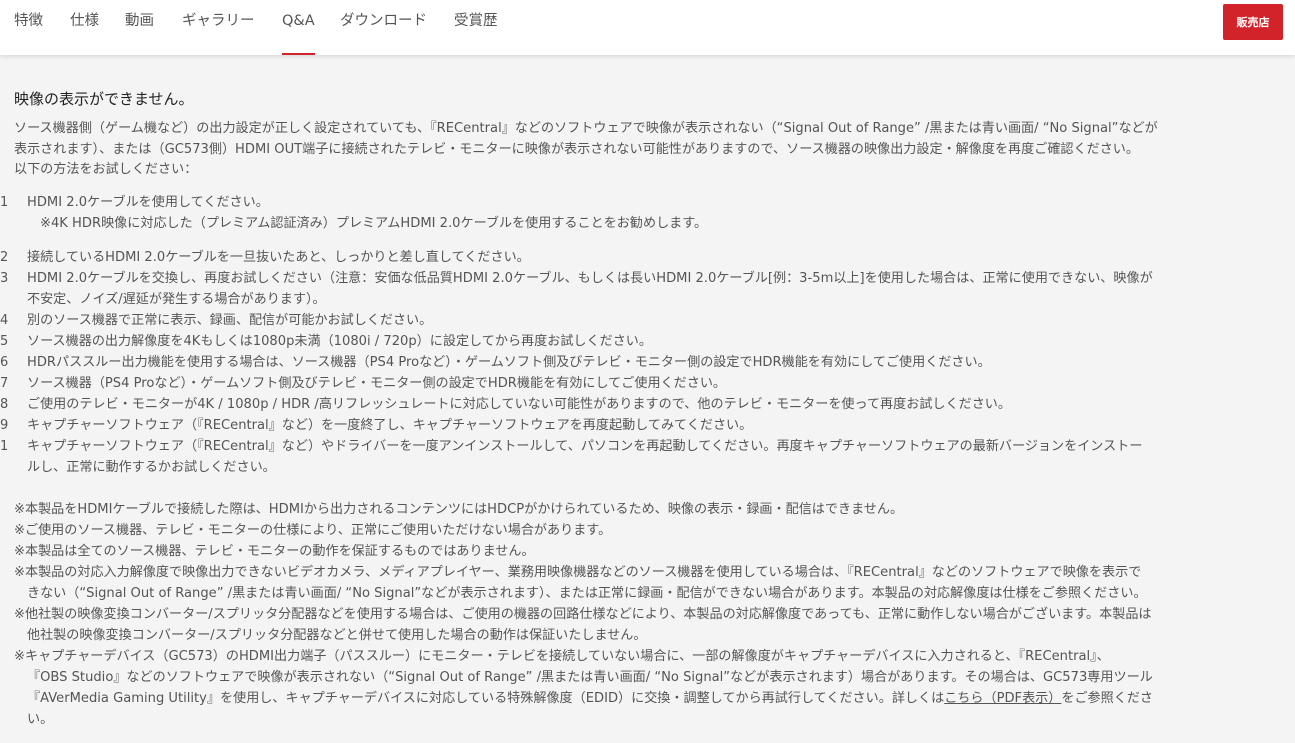 Image resolution: width=1295 pixels, height=743 pixels. I want to click on step-number: 9., so click(4, 425).